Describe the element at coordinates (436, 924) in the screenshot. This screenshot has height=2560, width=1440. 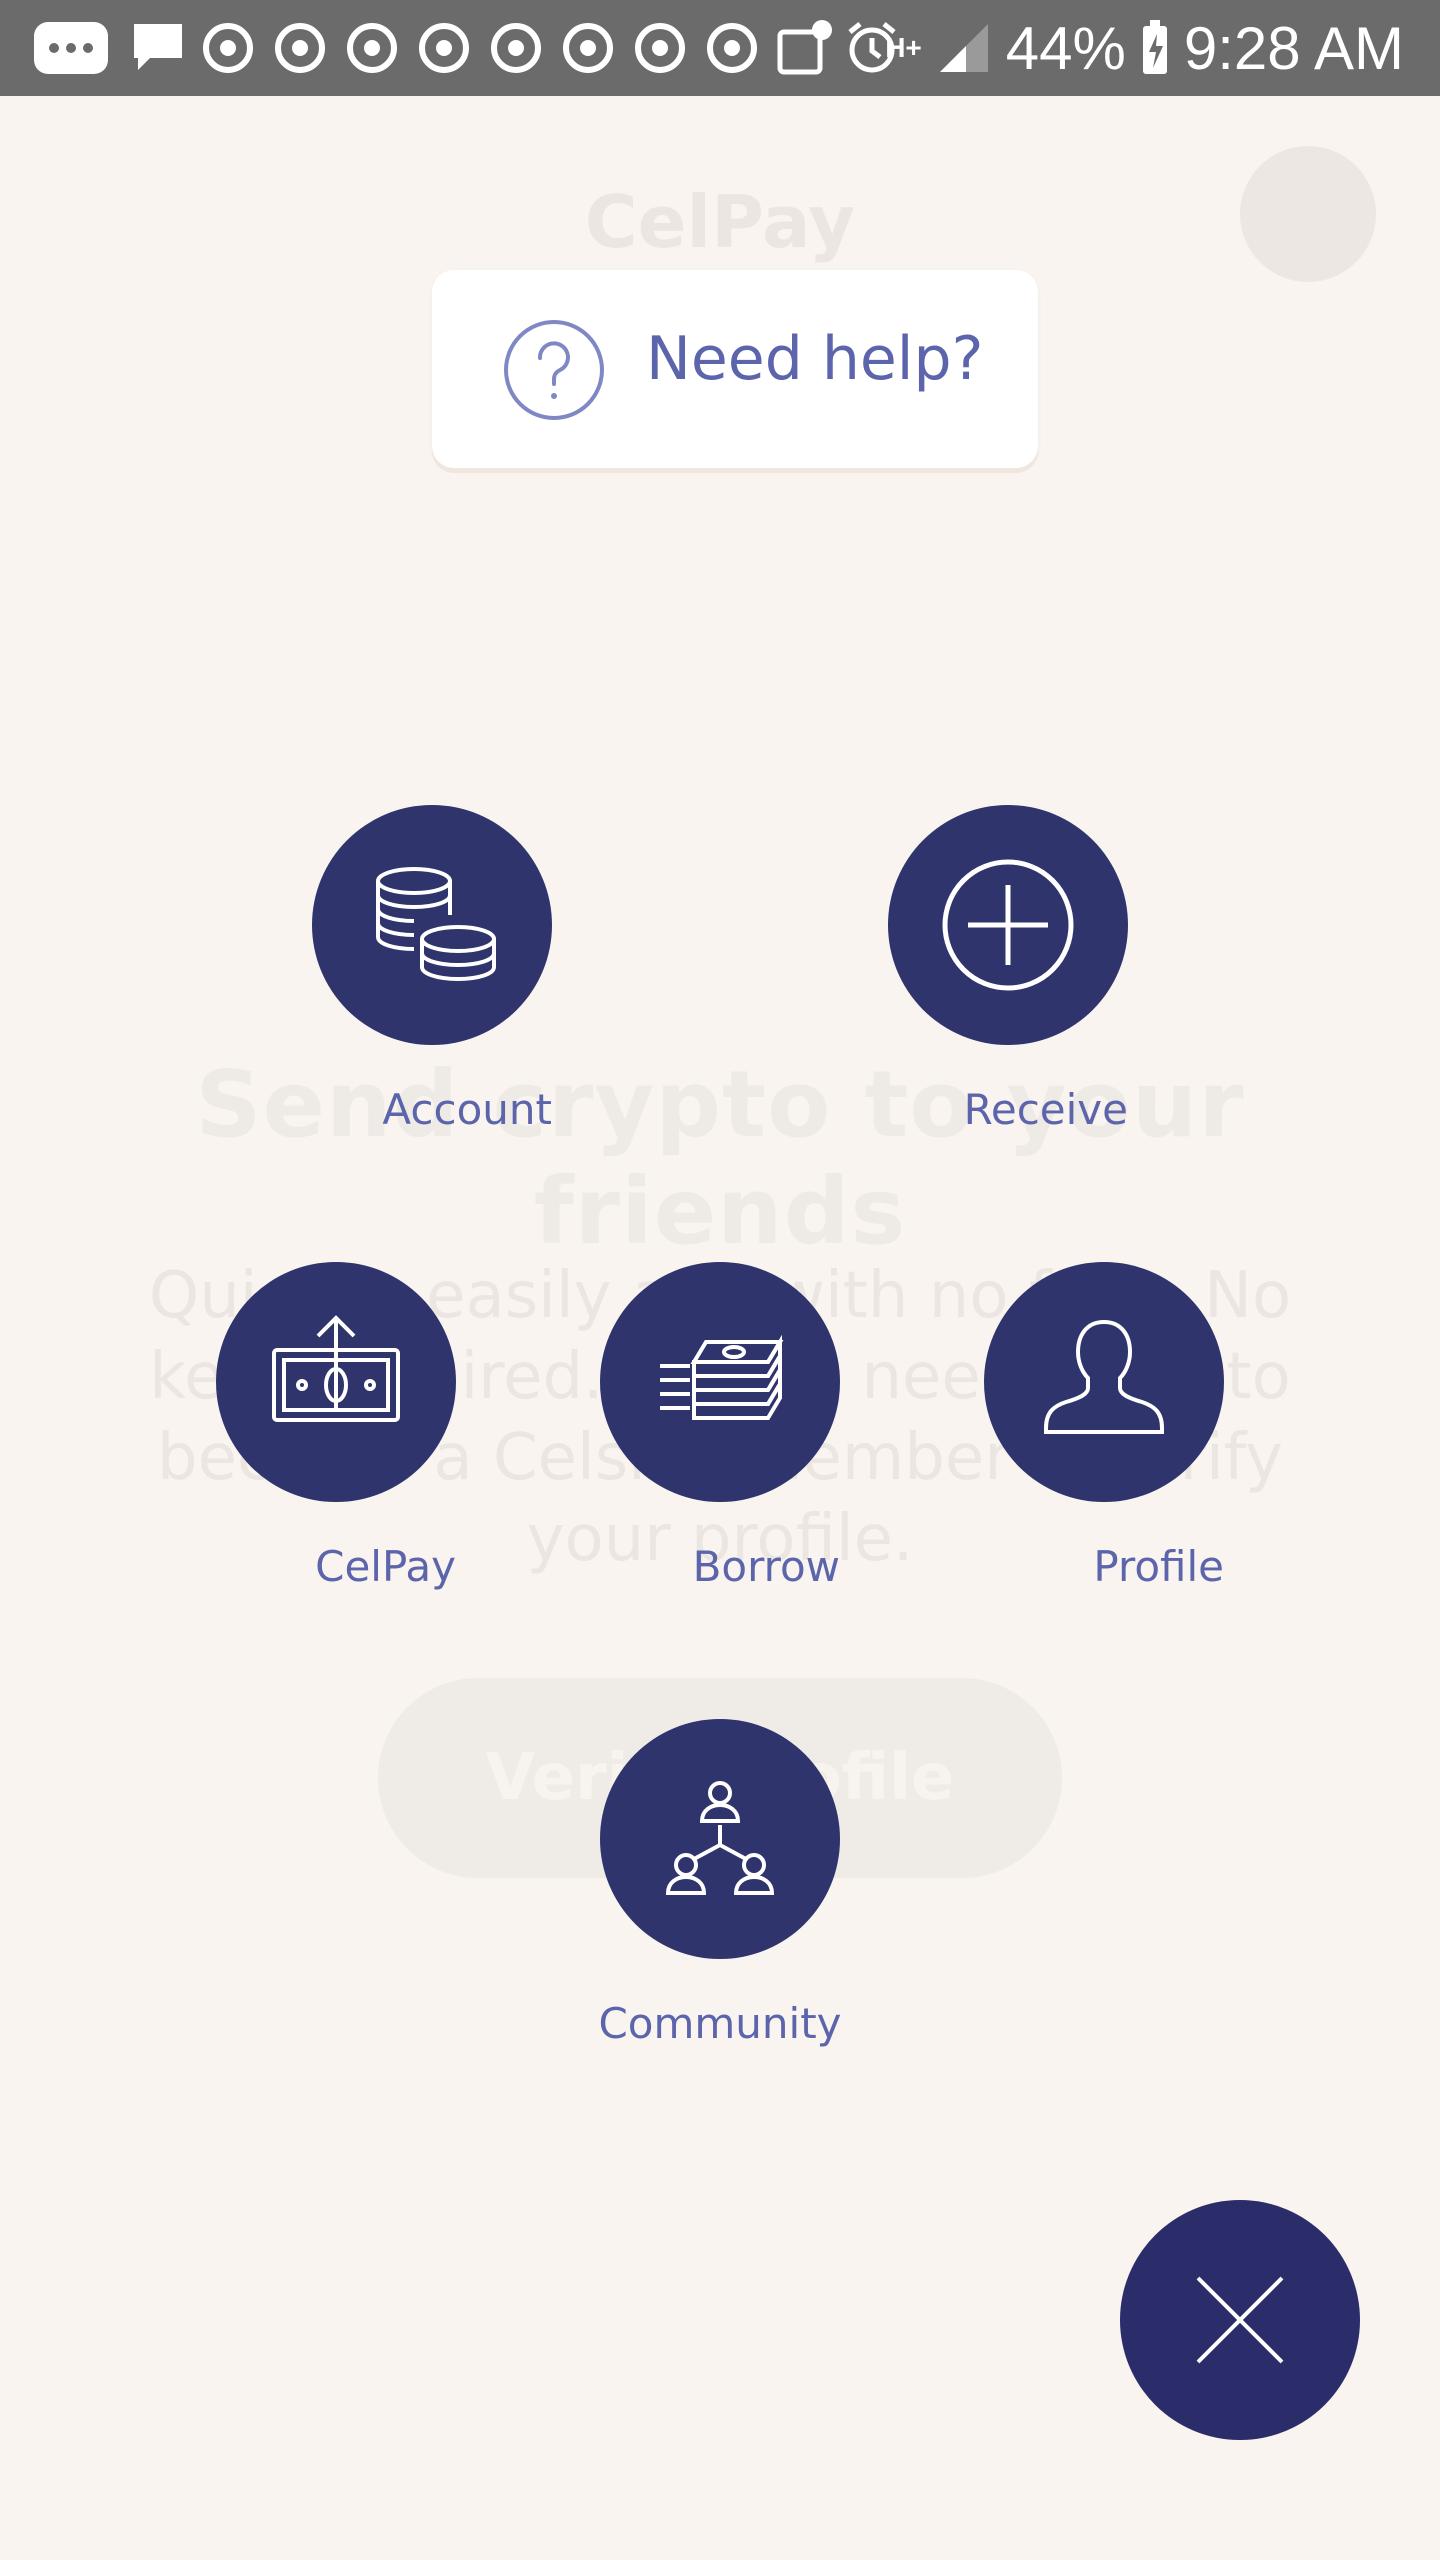
I see `coins-icon` at that location.